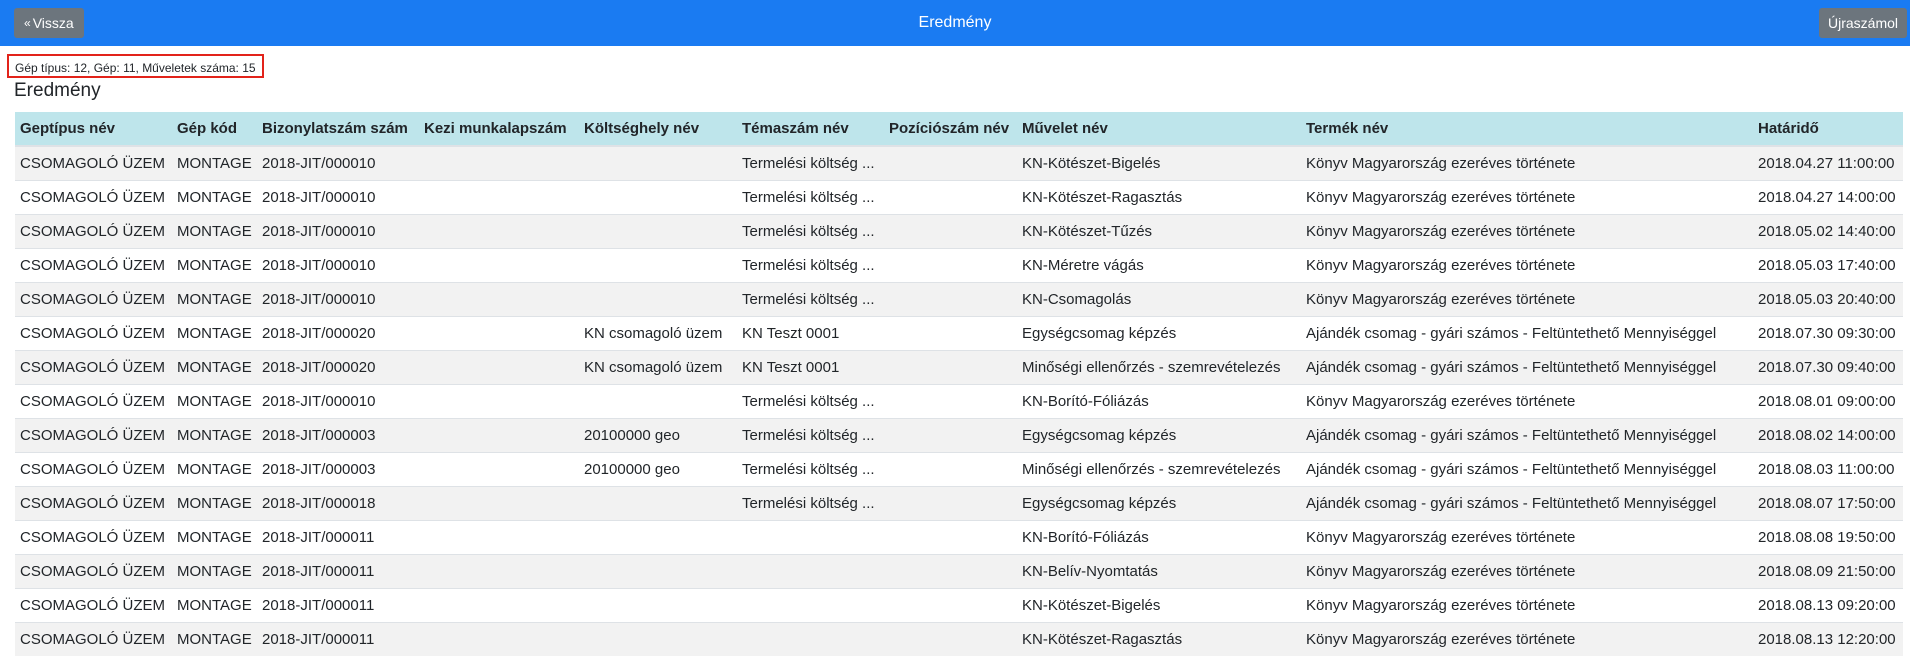 The width and height of the screenshot is (1910, 656). I want to click on table-cell: 2018.08.13 09:20:00, so click(1828, 606).